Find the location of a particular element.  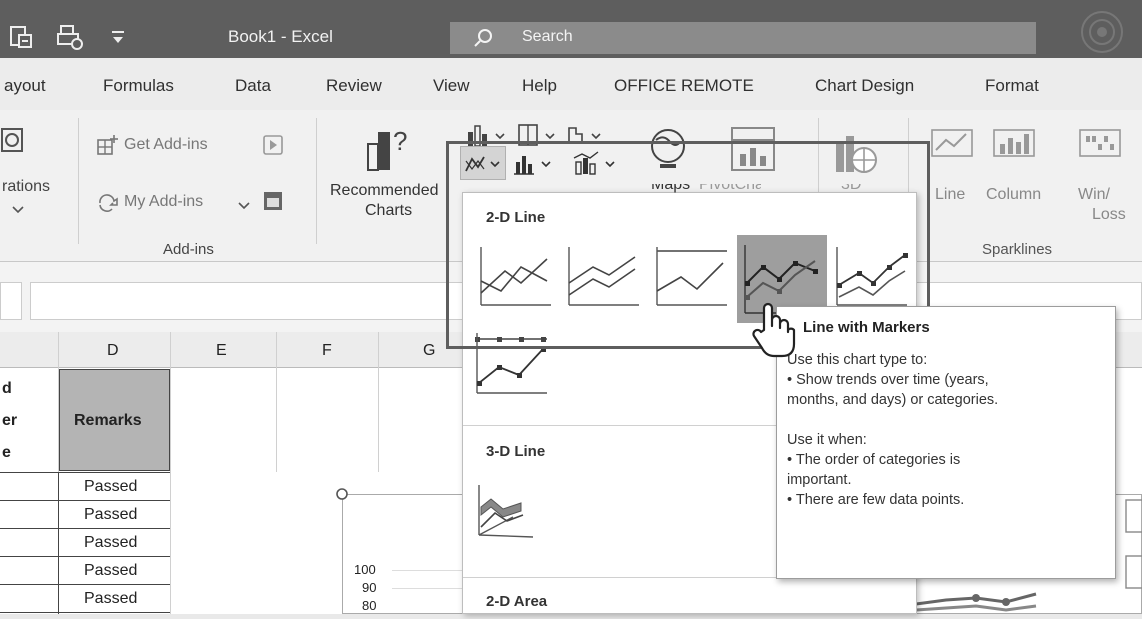

partial-header-line: er is located at coordinates (10, 420).